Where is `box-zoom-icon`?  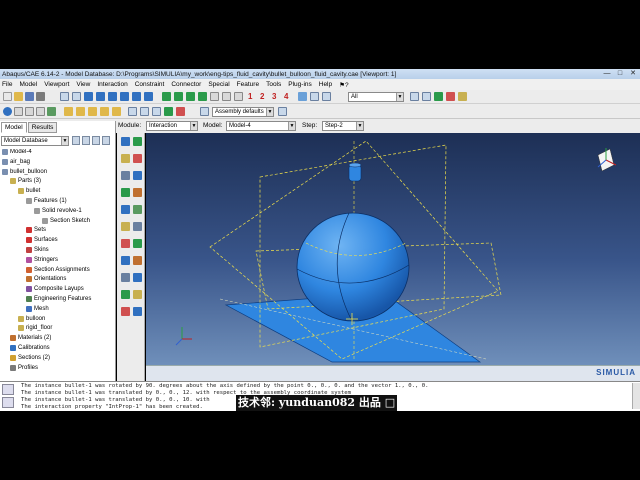
box-zoom-icon is located at coordinates (124, 96).